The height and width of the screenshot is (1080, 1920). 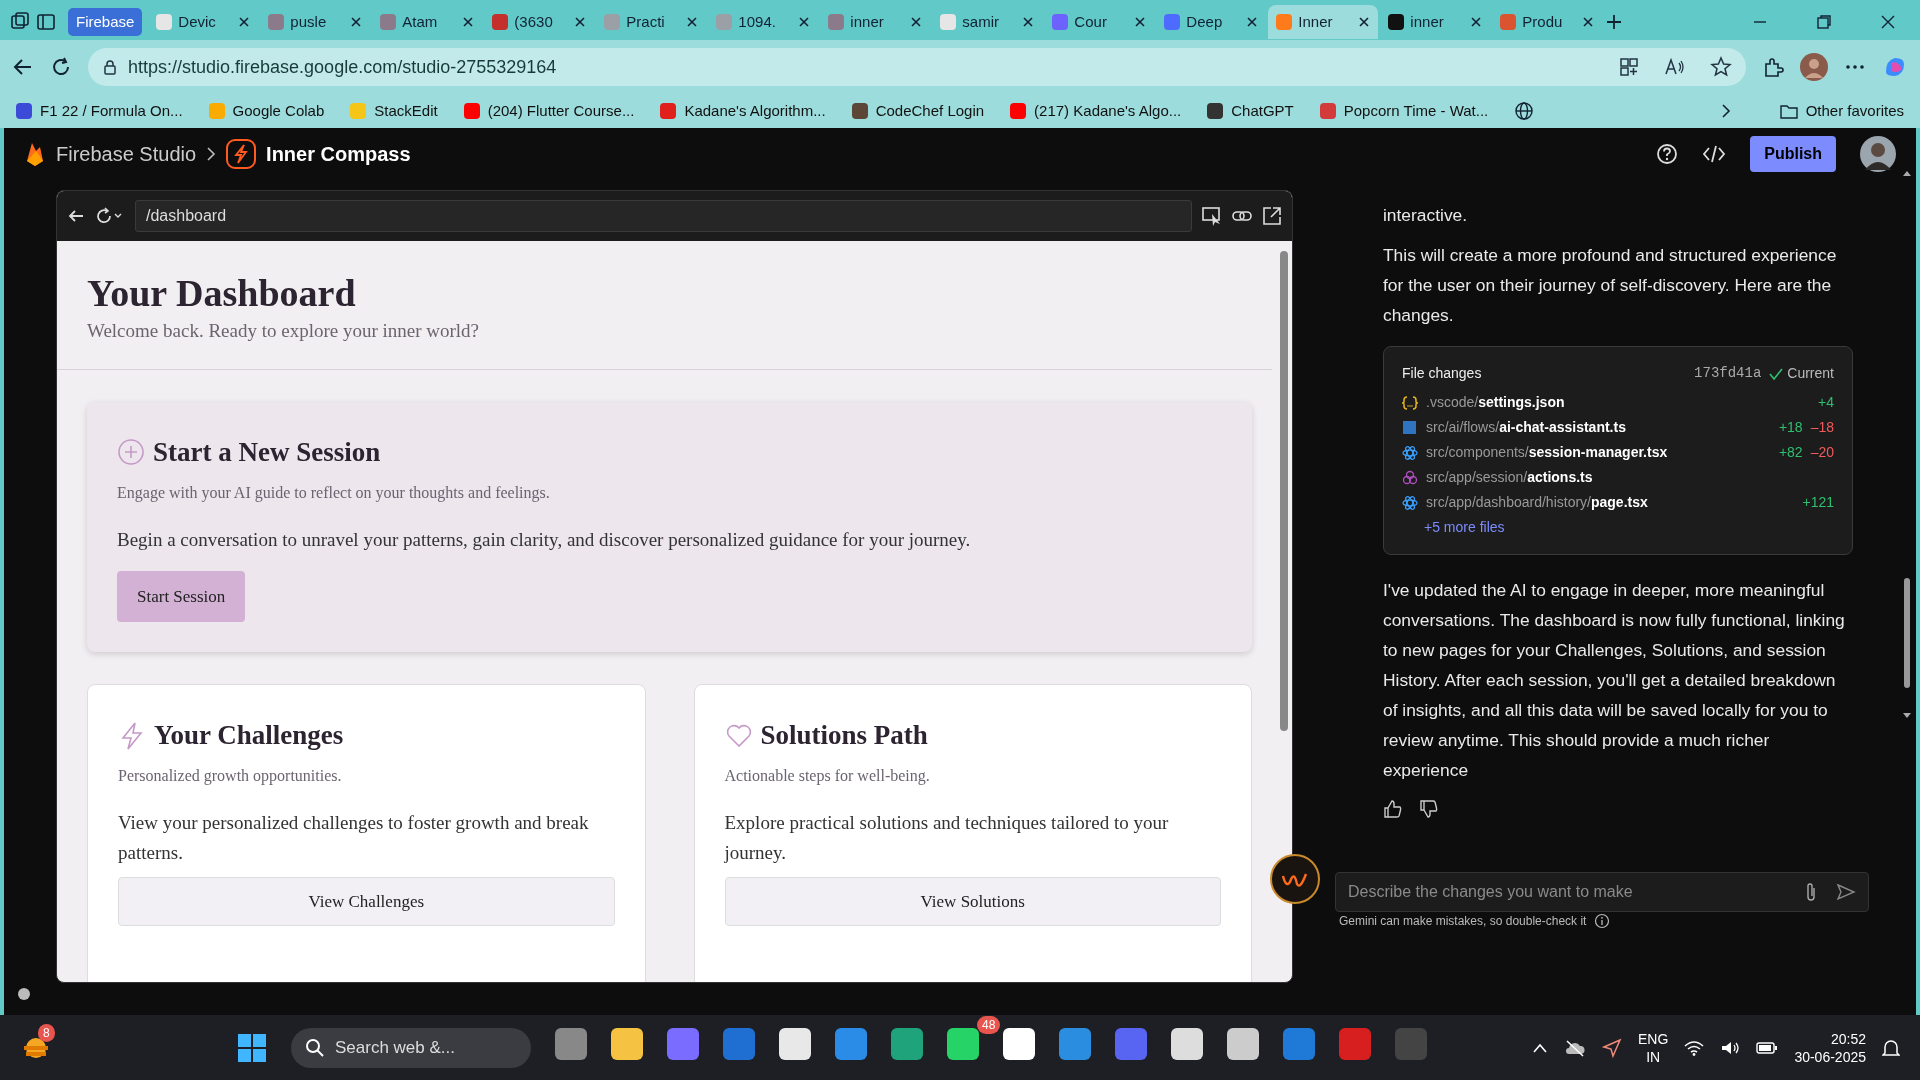 What do you see at coordinates (394, 111) in the screenshot?
I see `bookmark-link: StackEdit` at bounding box center [394, 111].